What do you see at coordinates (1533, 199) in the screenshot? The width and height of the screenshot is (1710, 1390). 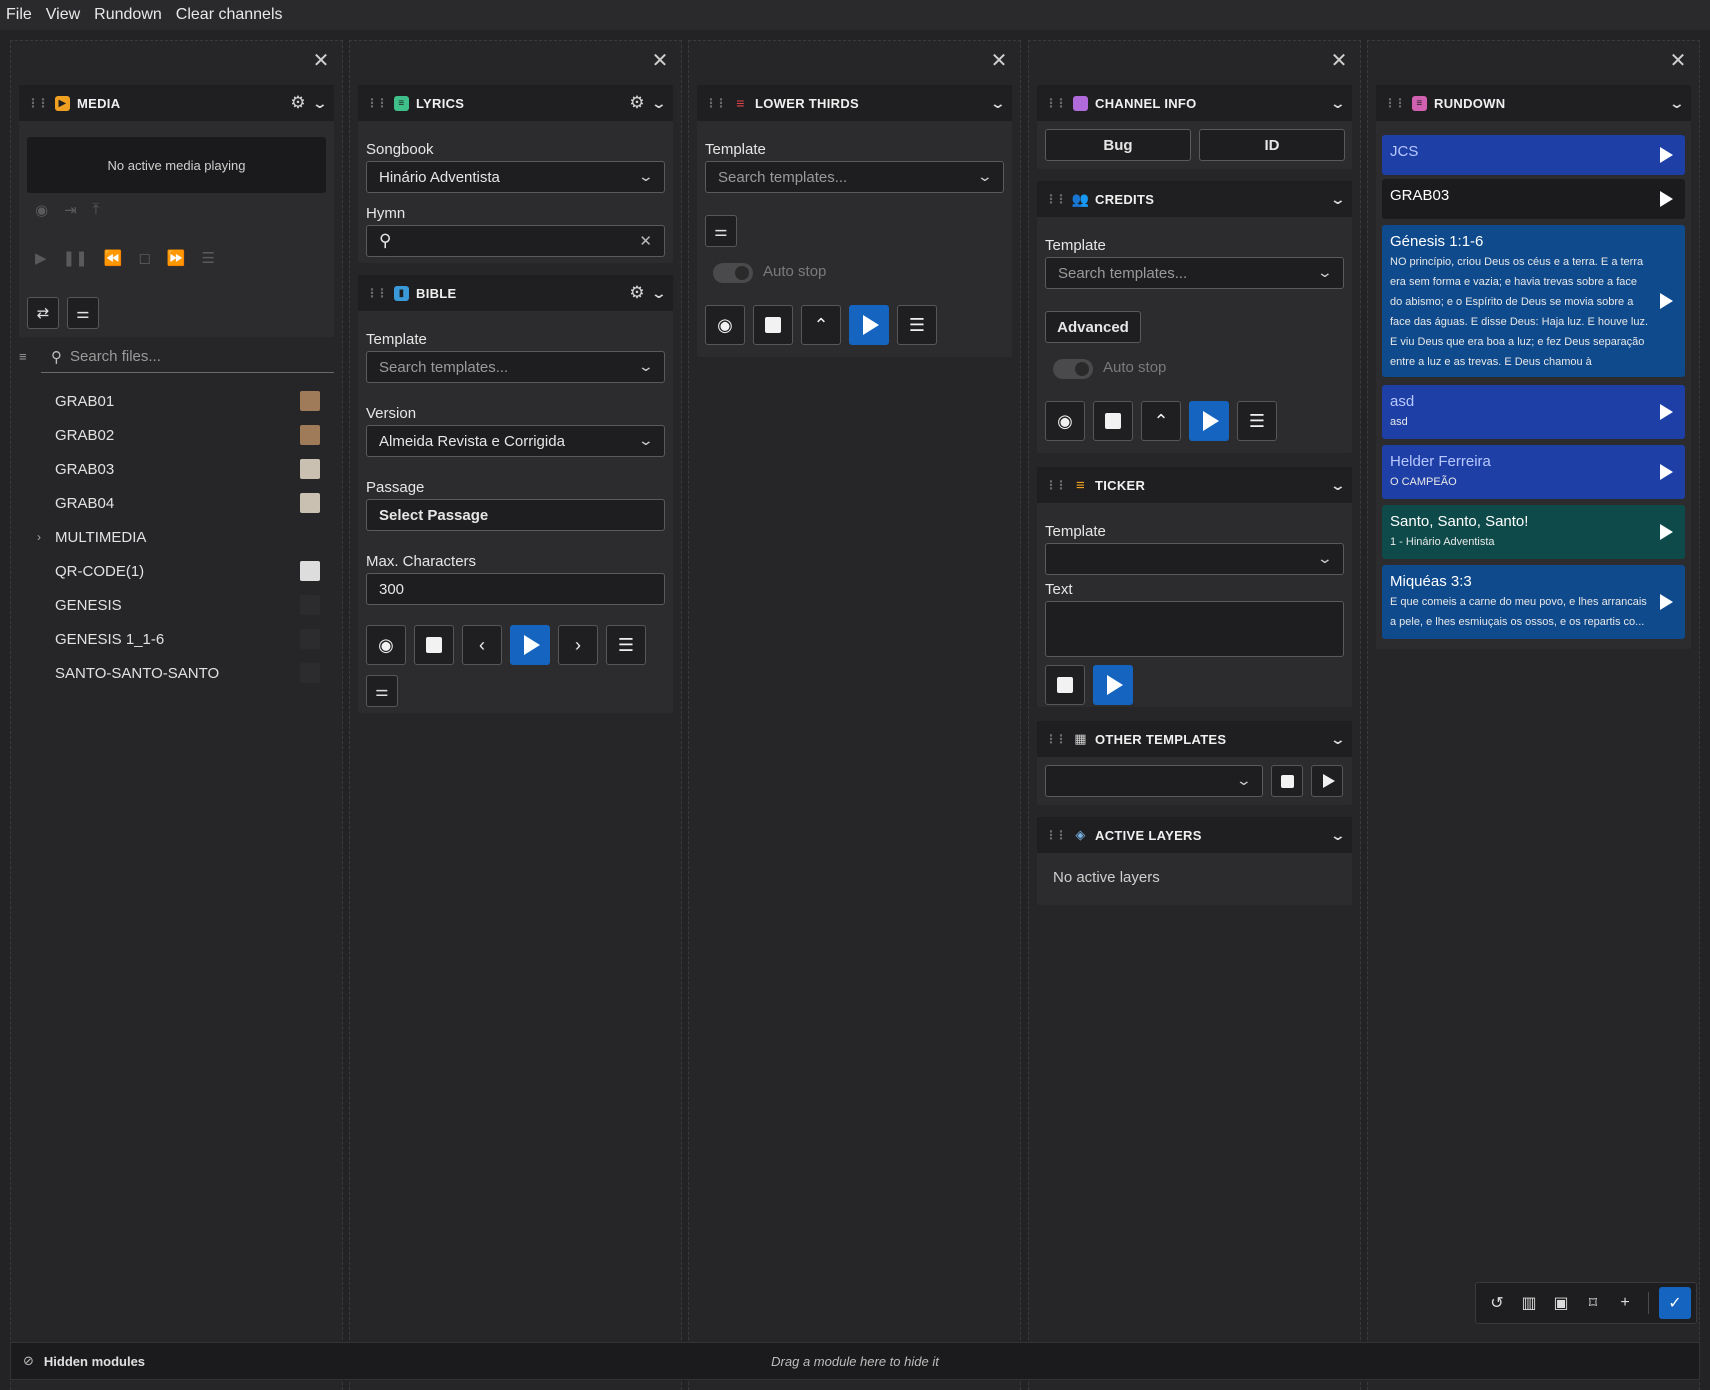 I see `rundown-item: GRAB03` at bounding box center [1533, 199].